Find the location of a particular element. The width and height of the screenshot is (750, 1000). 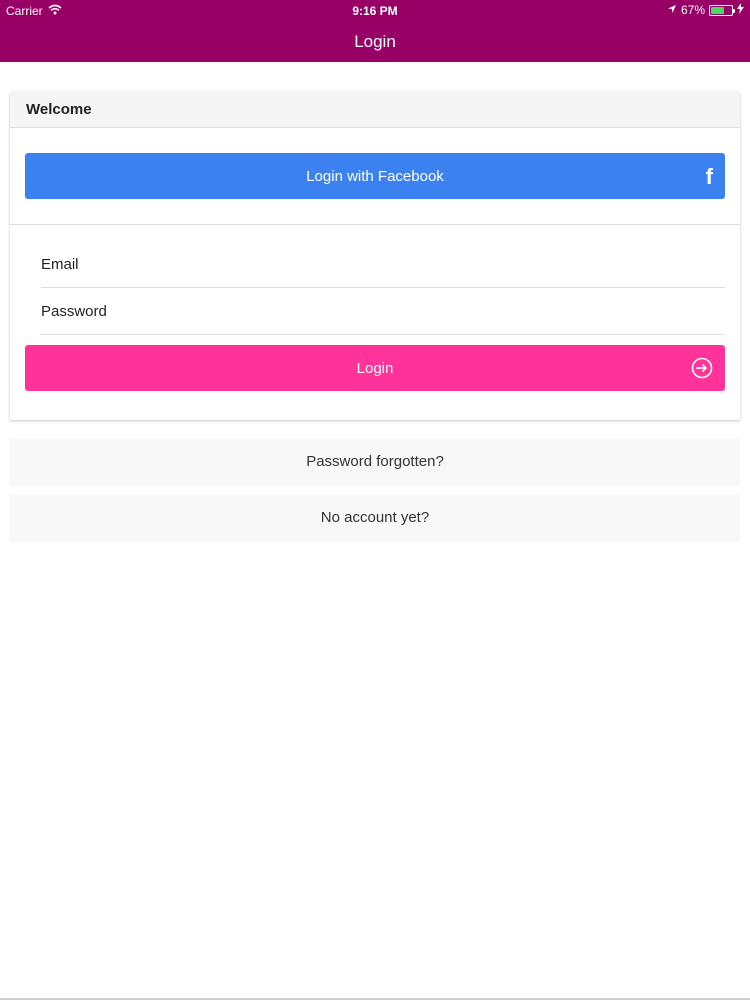

battery-icon is located at coordinates (722, 10).